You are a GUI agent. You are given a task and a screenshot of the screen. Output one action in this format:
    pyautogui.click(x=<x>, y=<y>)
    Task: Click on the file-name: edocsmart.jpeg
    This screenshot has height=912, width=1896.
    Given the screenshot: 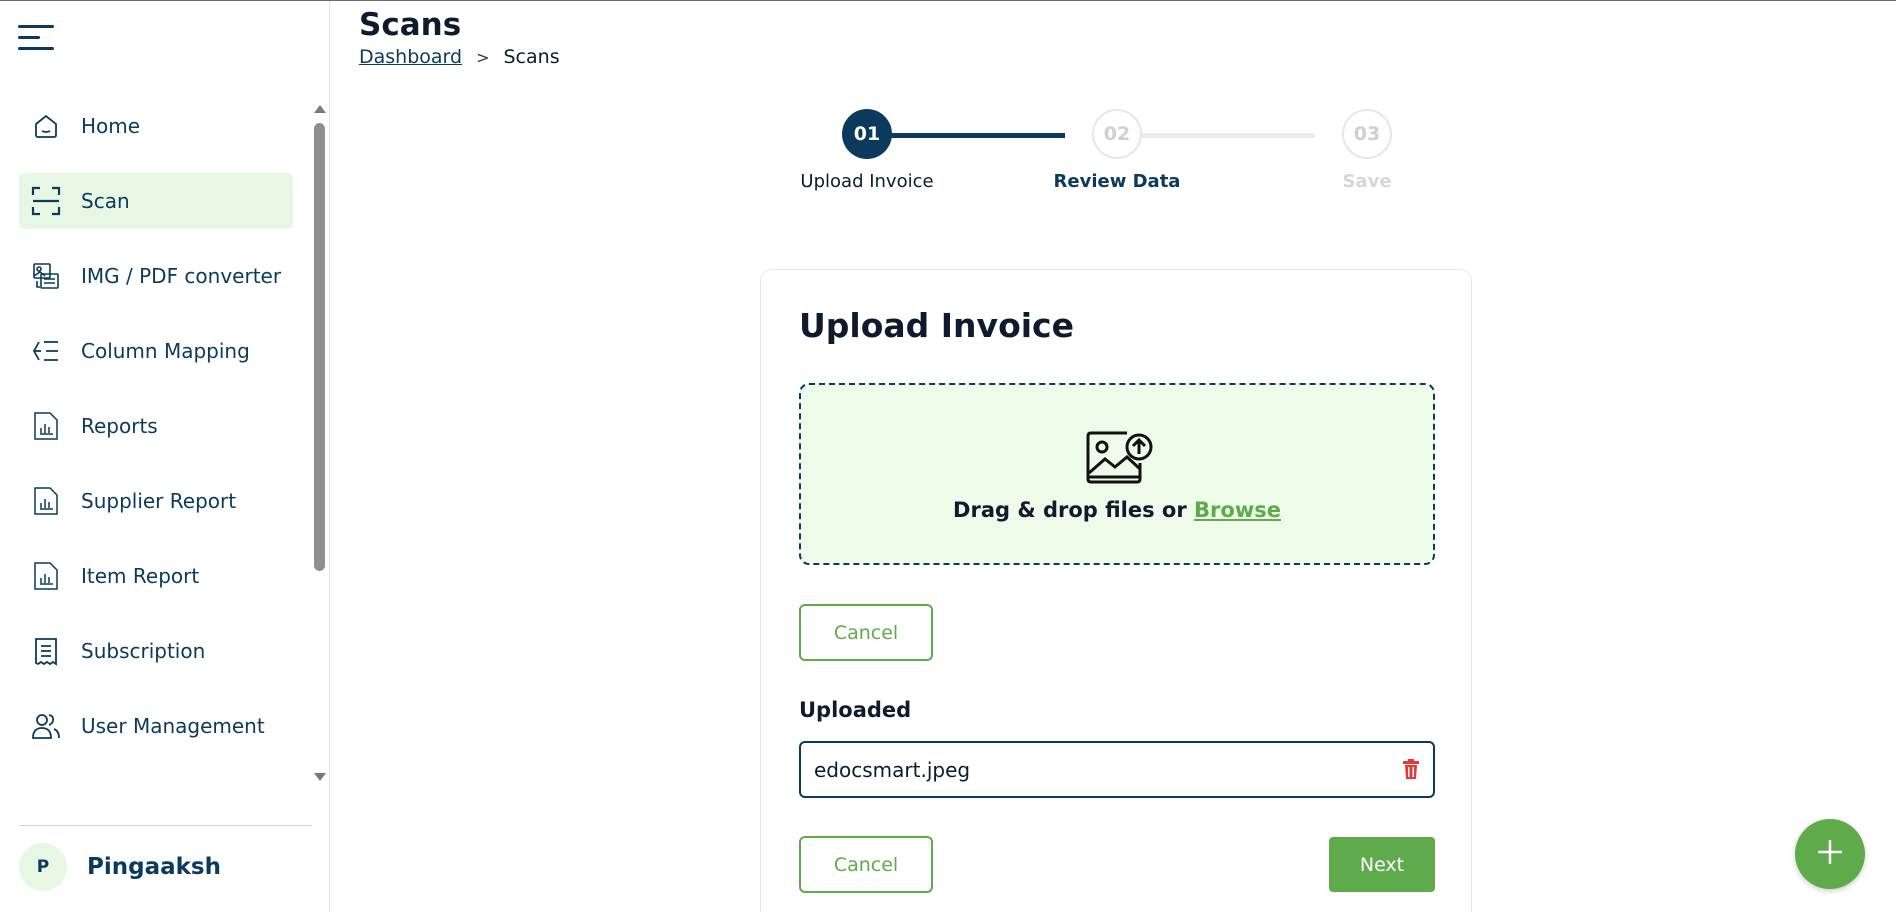 What is the action you would take?
    pyautogui.click(x=892, y=769)
    